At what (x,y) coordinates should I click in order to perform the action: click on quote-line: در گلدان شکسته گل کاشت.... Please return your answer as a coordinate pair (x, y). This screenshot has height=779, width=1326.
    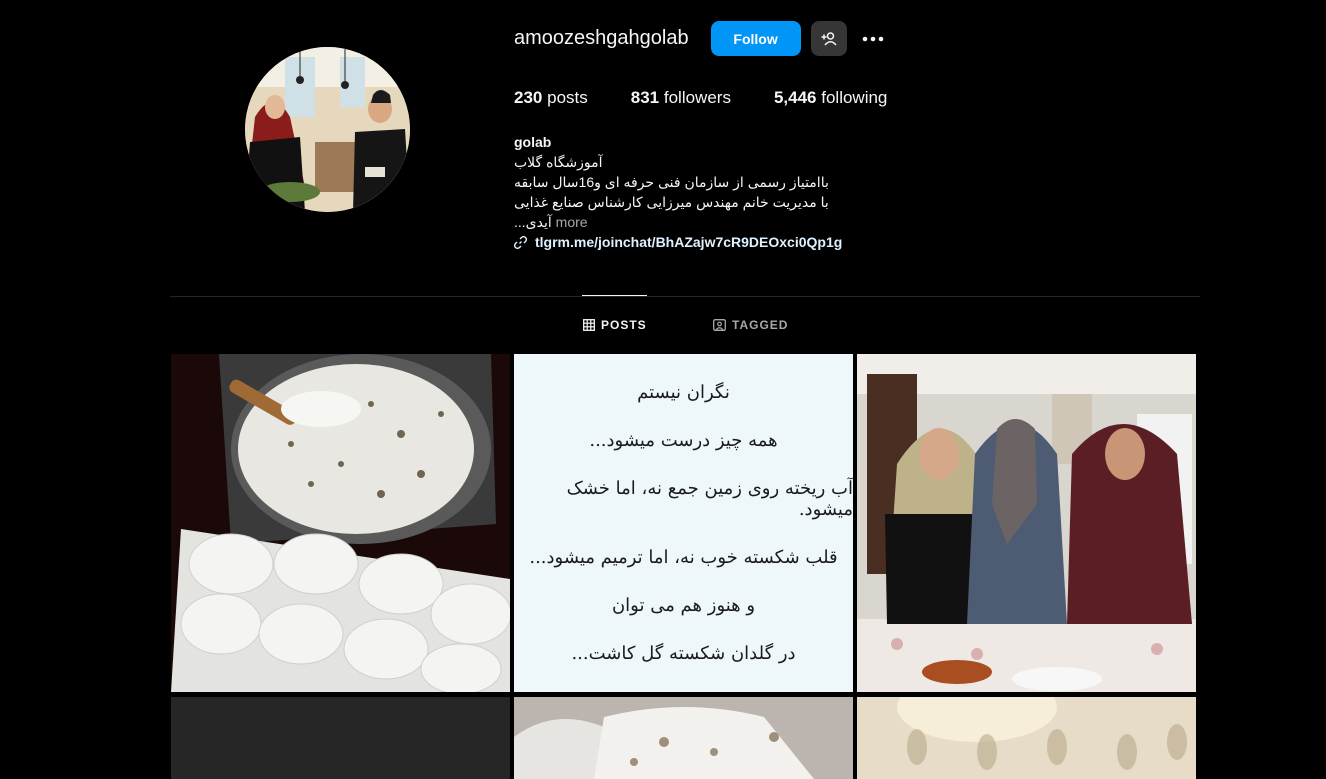
    Looking at the image, I should click on (683, 654).